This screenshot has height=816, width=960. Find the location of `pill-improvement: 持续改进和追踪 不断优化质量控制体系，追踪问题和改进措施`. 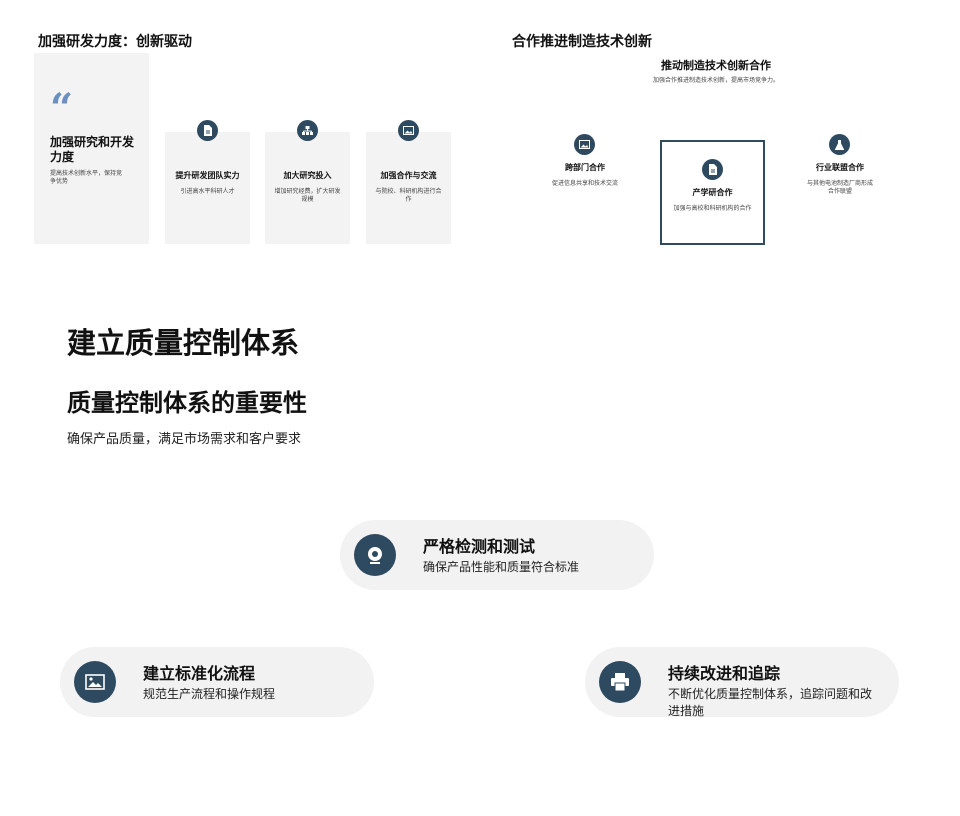

pill-improvement: 持续改进和追踪 不断优化质量控制体系，追踪问题和改进措施 is located at coordinates (742, 682).